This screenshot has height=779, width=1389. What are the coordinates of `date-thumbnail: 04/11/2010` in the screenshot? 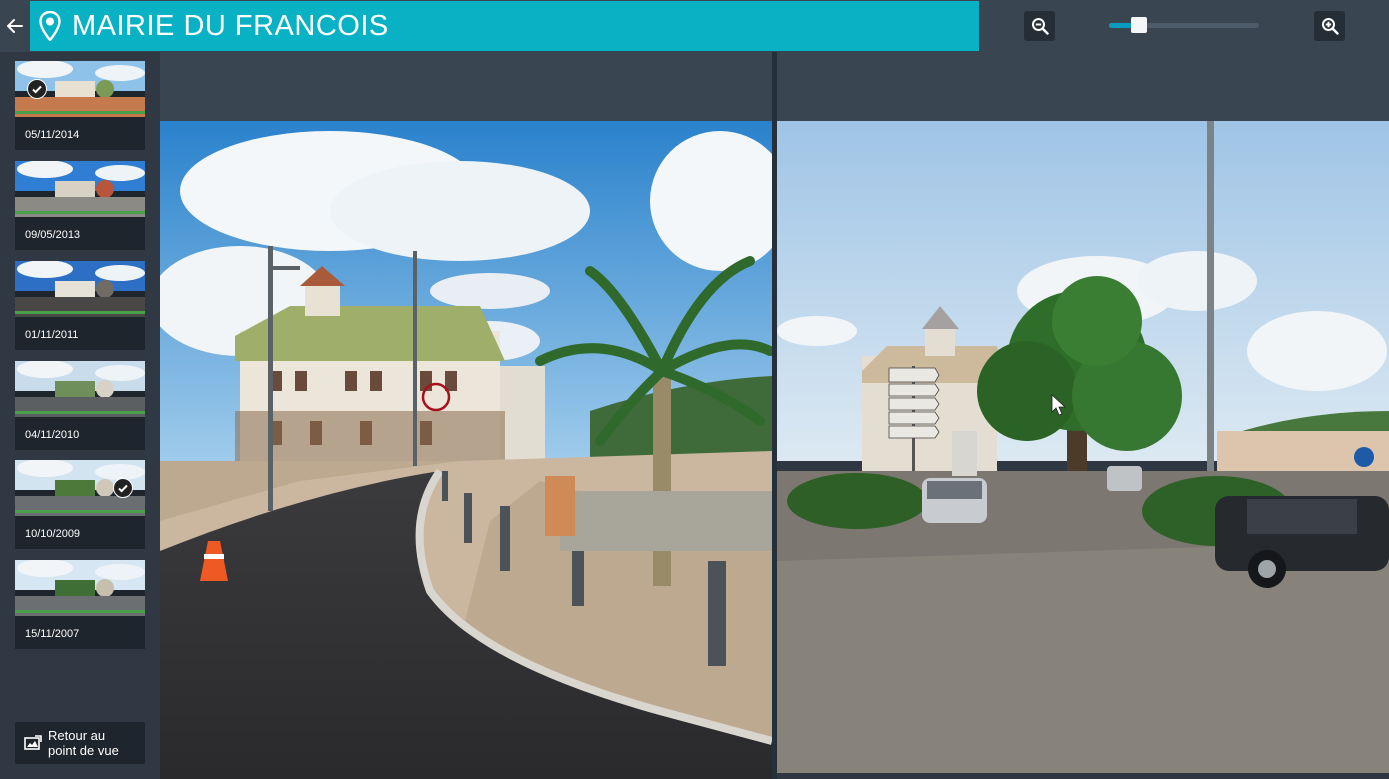 It's located at (80, 405).